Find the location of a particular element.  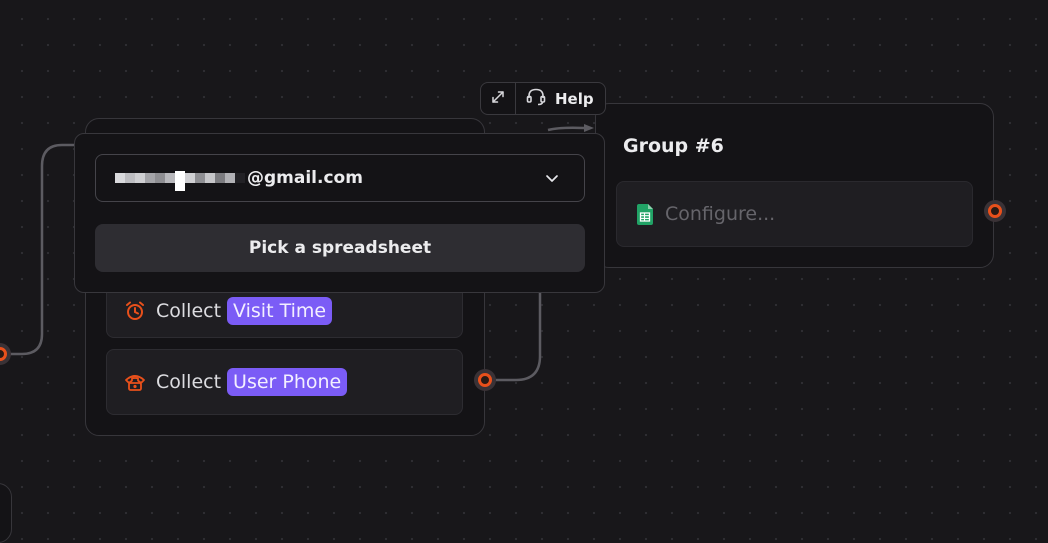

group-card-partial is located at coordinates (6, 513).